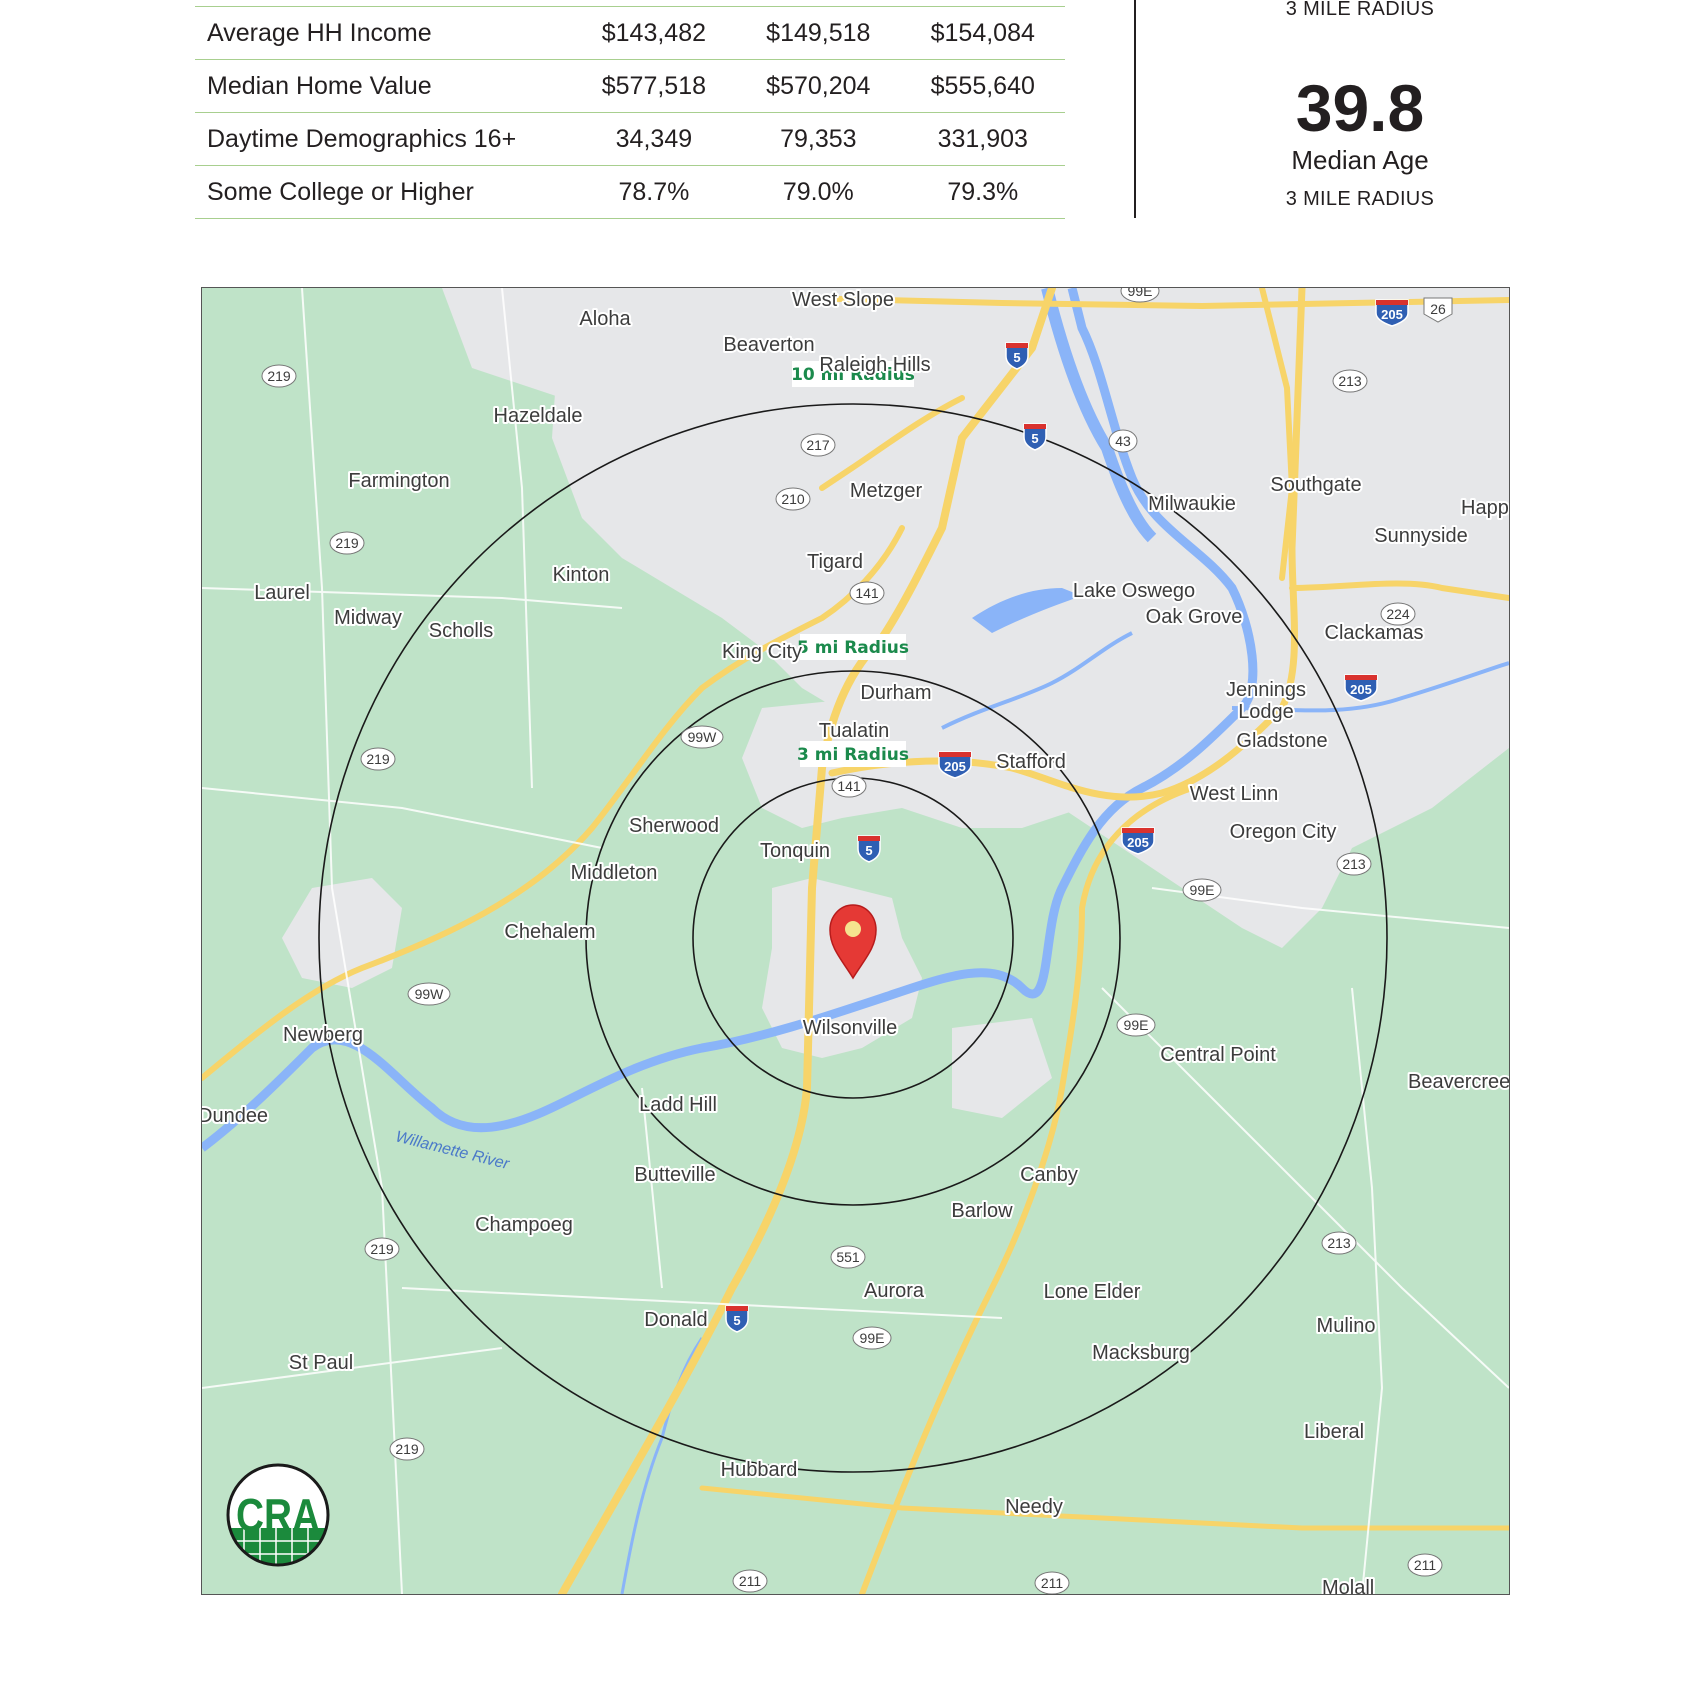 Image resolution: width=1700 pixels, height=1685 pixels. Describe the element at coordinates (1234, 794) in the screenshot. I see `place-label: West Linn` at that location.